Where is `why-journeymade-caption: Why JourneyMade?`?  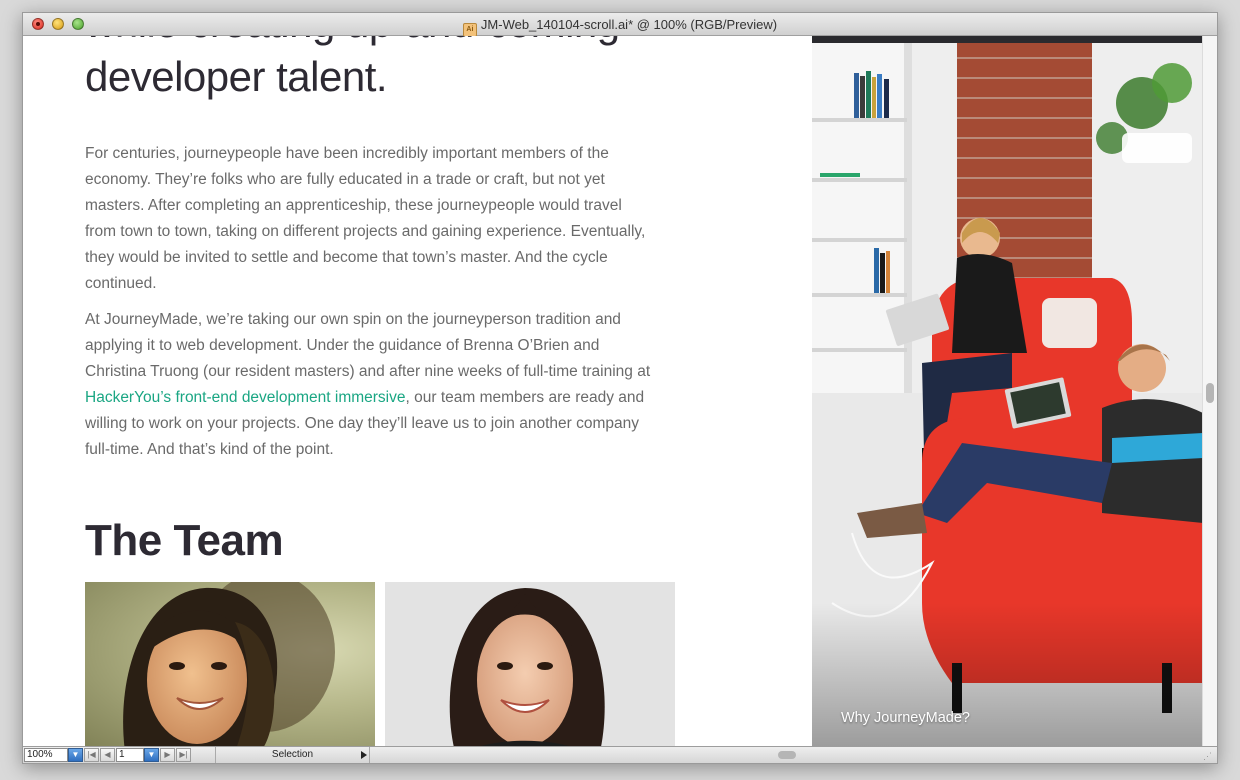 why-journeymade-caption: Why JourneyMade? is located at coordinates (905, 718).